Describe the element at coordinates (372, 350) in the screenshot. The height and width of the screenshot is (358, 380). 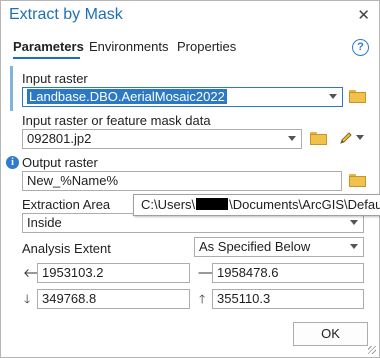
I see `resize-grip` at that location.